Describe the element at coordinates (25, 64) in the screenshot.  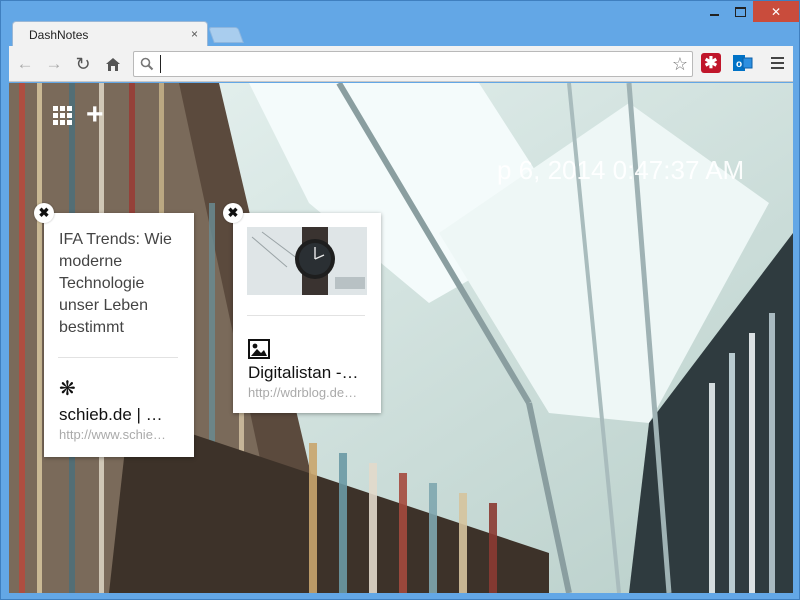
I see `back-button: ←` at that location.